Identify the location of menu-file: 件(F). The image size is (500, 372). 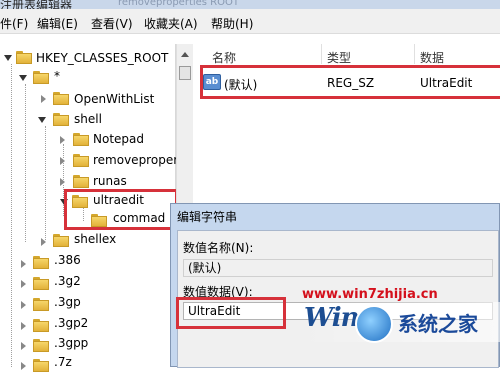
(14, 24).